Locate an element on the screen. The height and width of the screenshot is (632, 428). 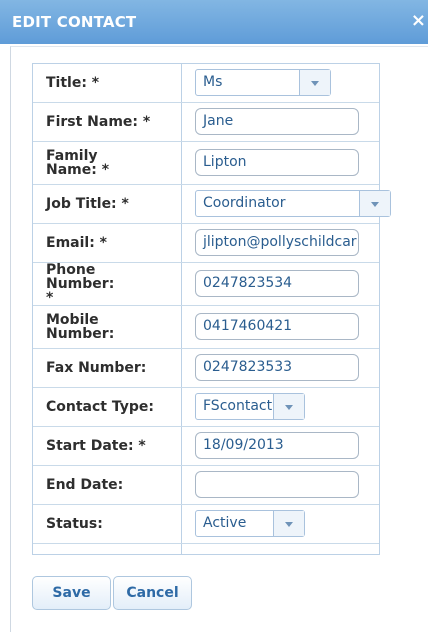
phone-row: Phone Number: * 0247823534 is located at coordinates (206, 284).